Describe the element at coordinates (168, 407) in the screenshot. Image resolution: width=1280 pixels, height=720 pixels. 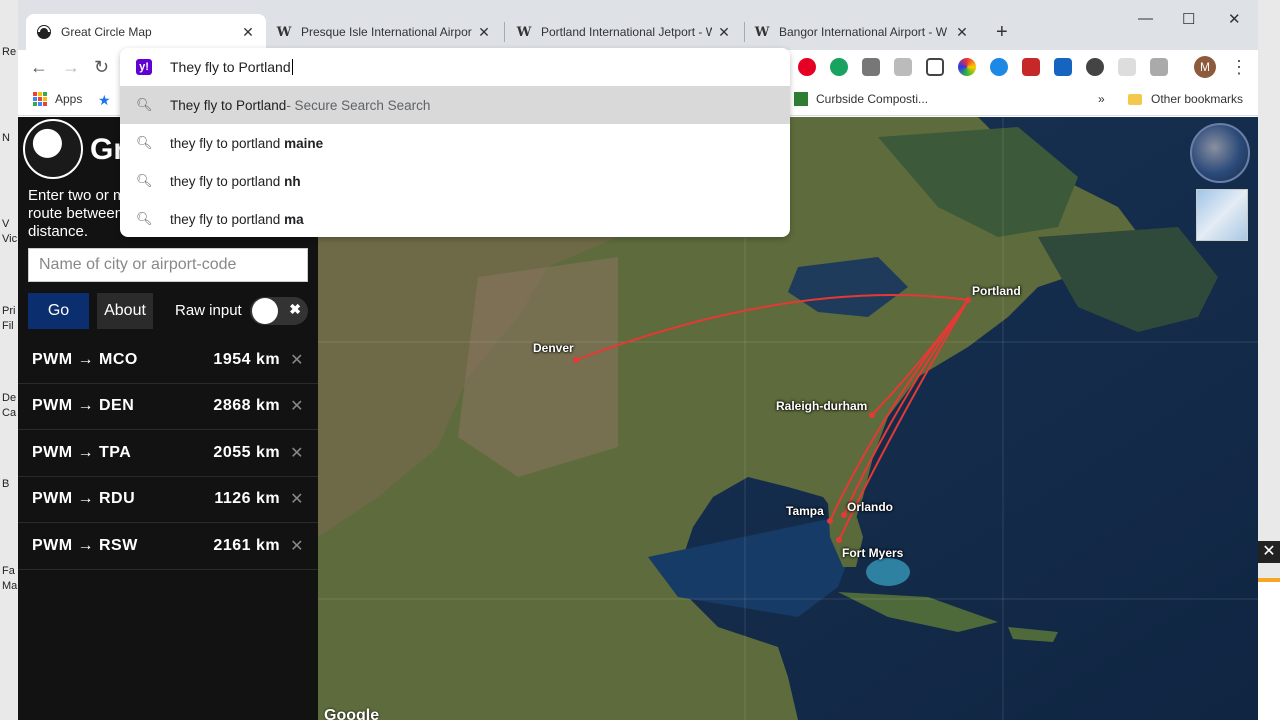
I see `route-row: PWM → DEN 2868 km ✕` at that location.